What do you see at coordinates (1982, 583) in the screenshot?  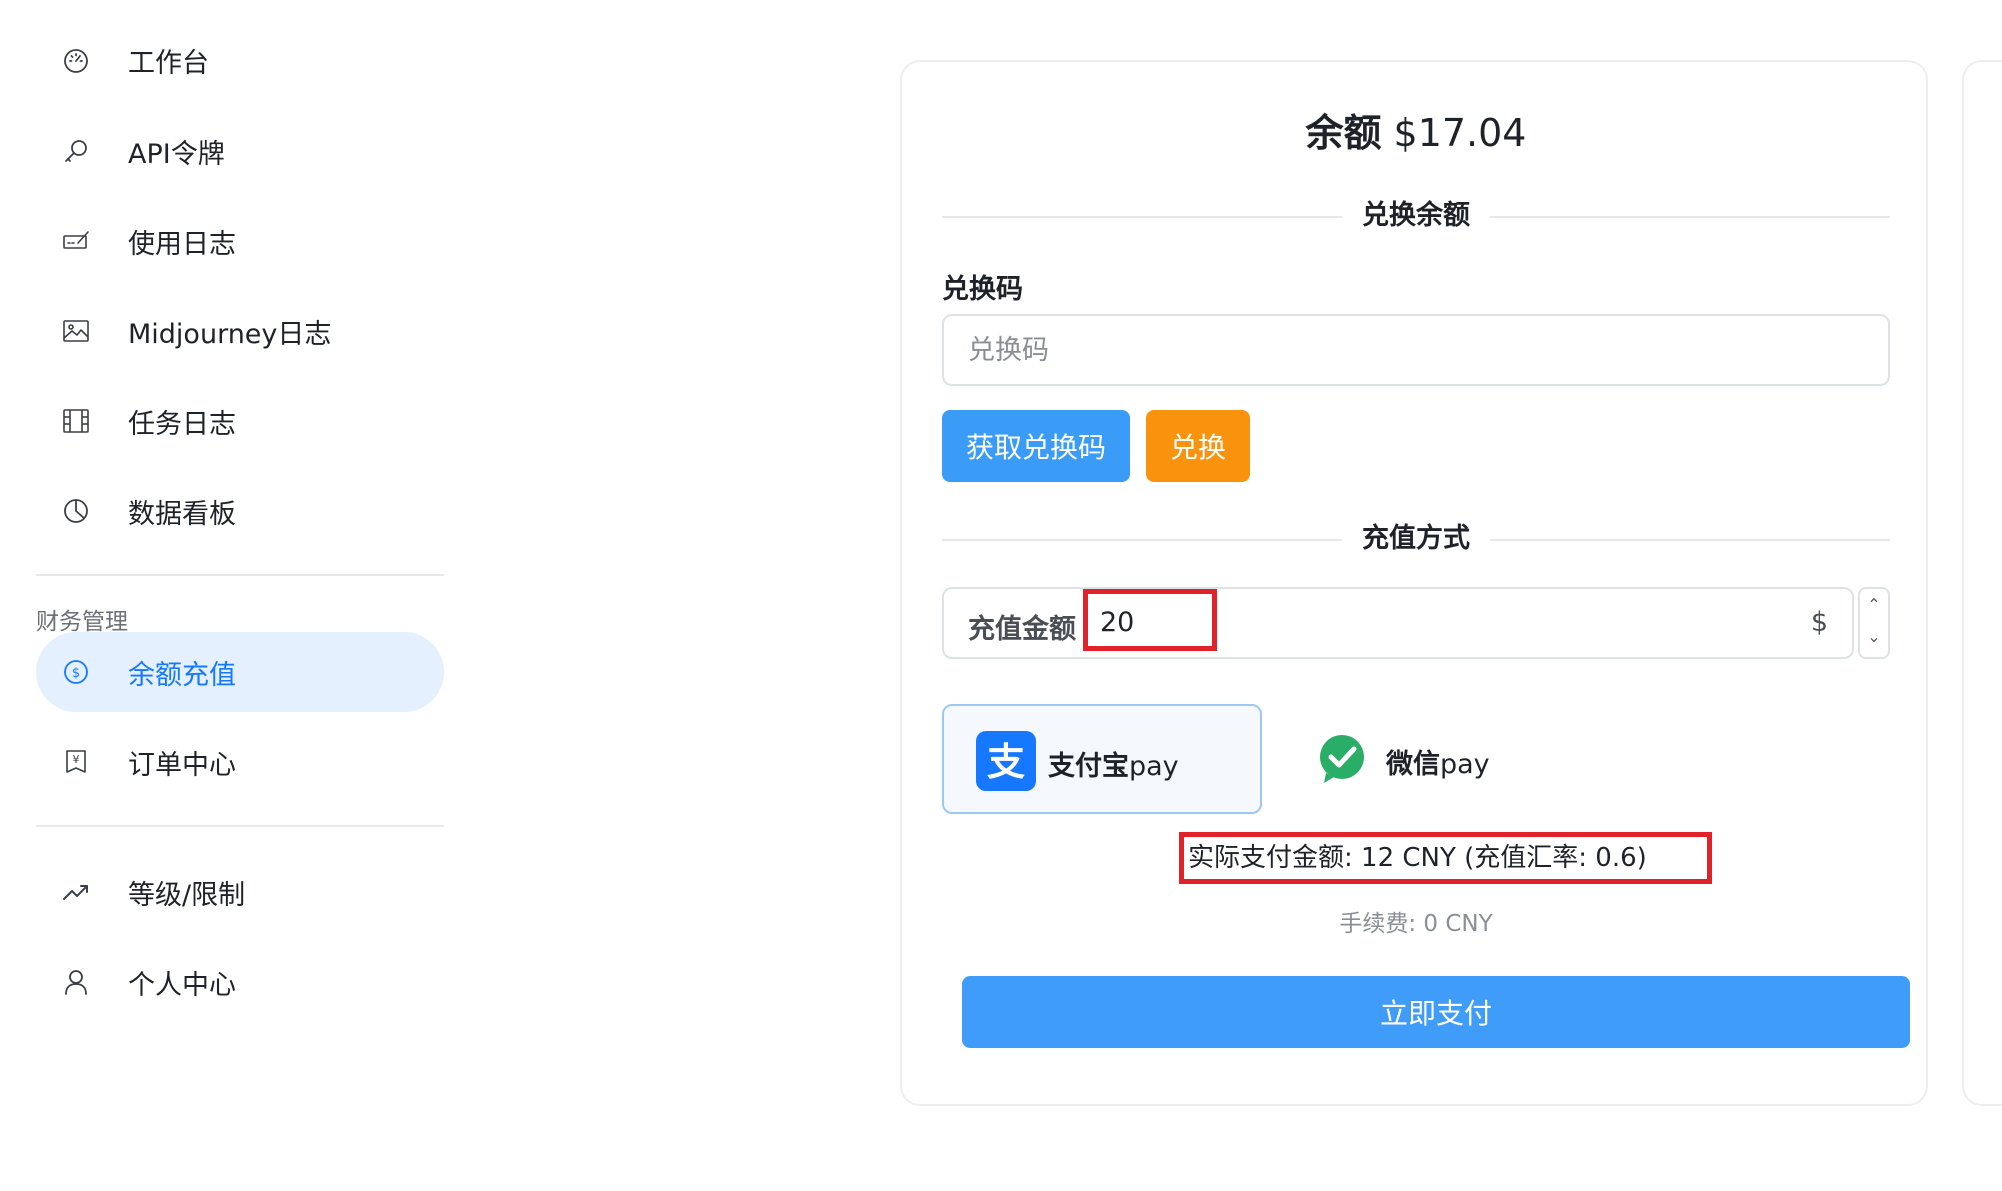 I see `secondary-card` at bounding box center [1982, 583].